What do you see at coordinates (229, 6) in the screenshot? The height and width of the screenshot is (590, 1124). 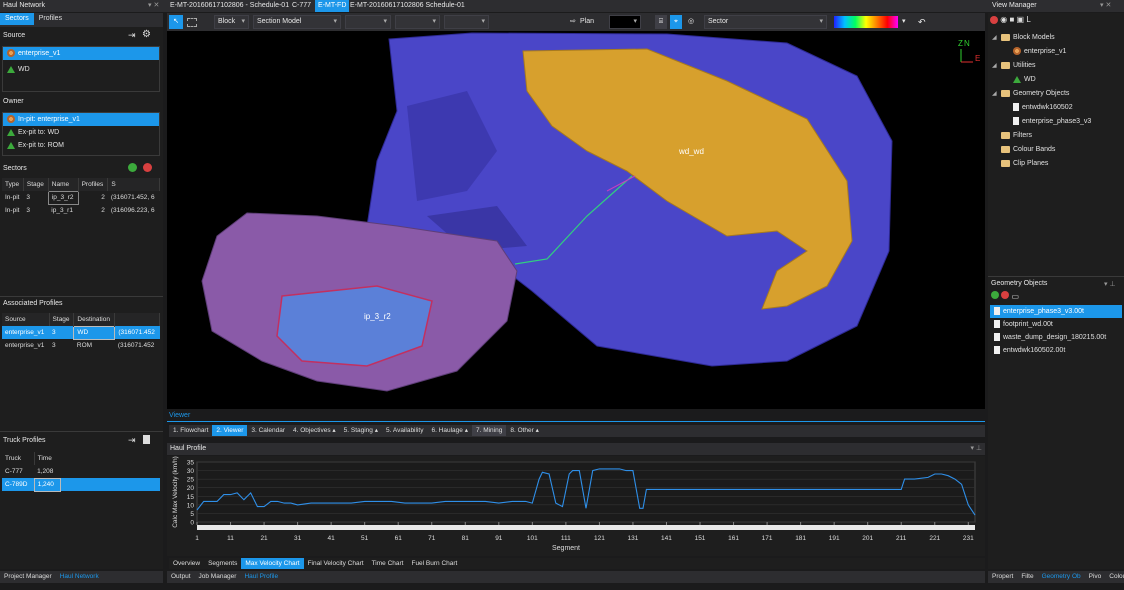 I see `document-tab-schedule: E-MT-20160617102806 - Schedule-01` at bounding box center [229, 6].